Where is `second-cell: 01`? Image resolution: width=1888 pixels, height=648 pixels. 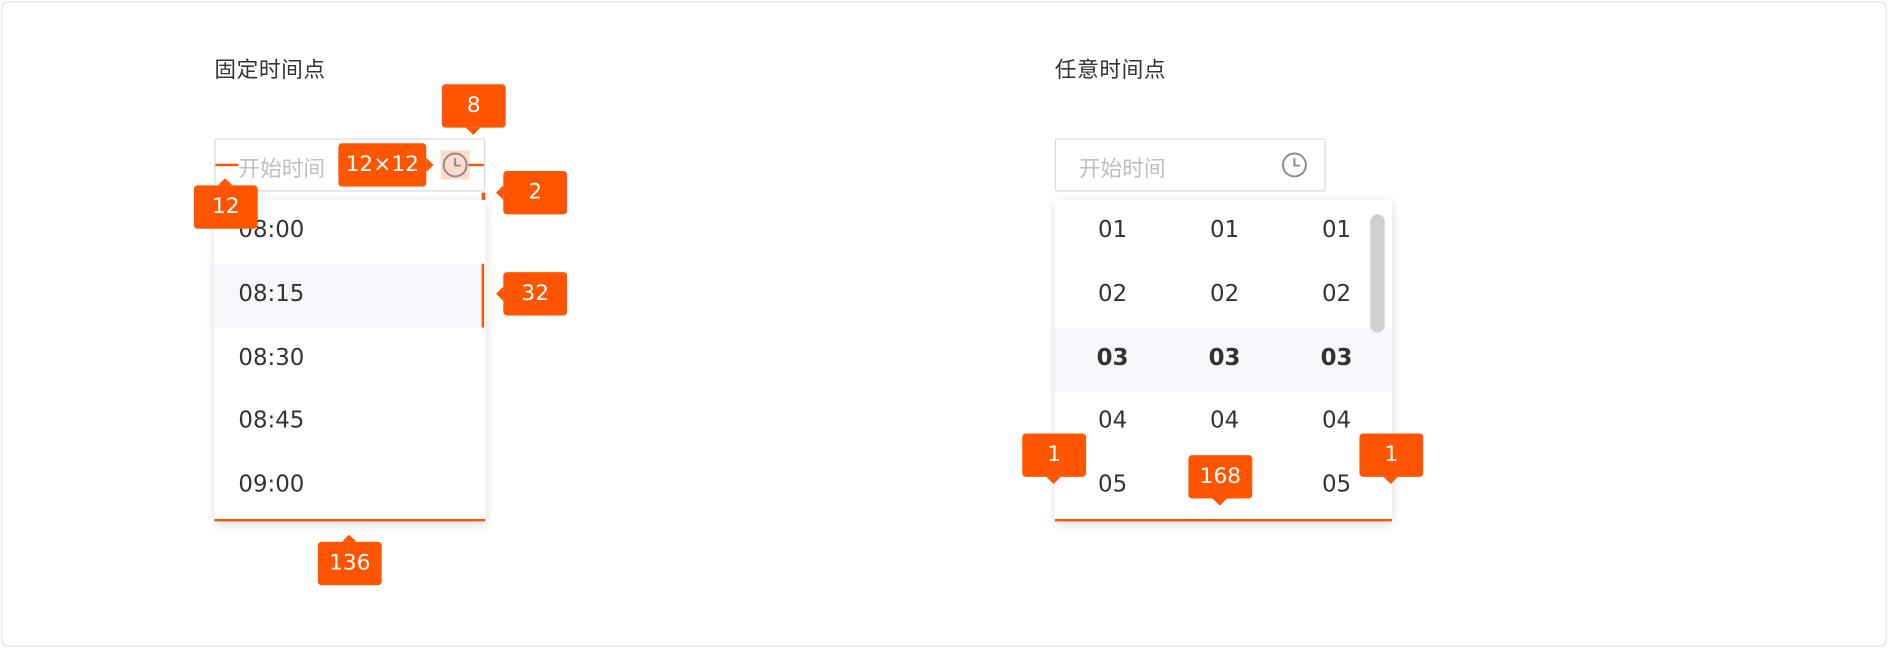
second-cell: 01 is located at coordinates (1336, 230).